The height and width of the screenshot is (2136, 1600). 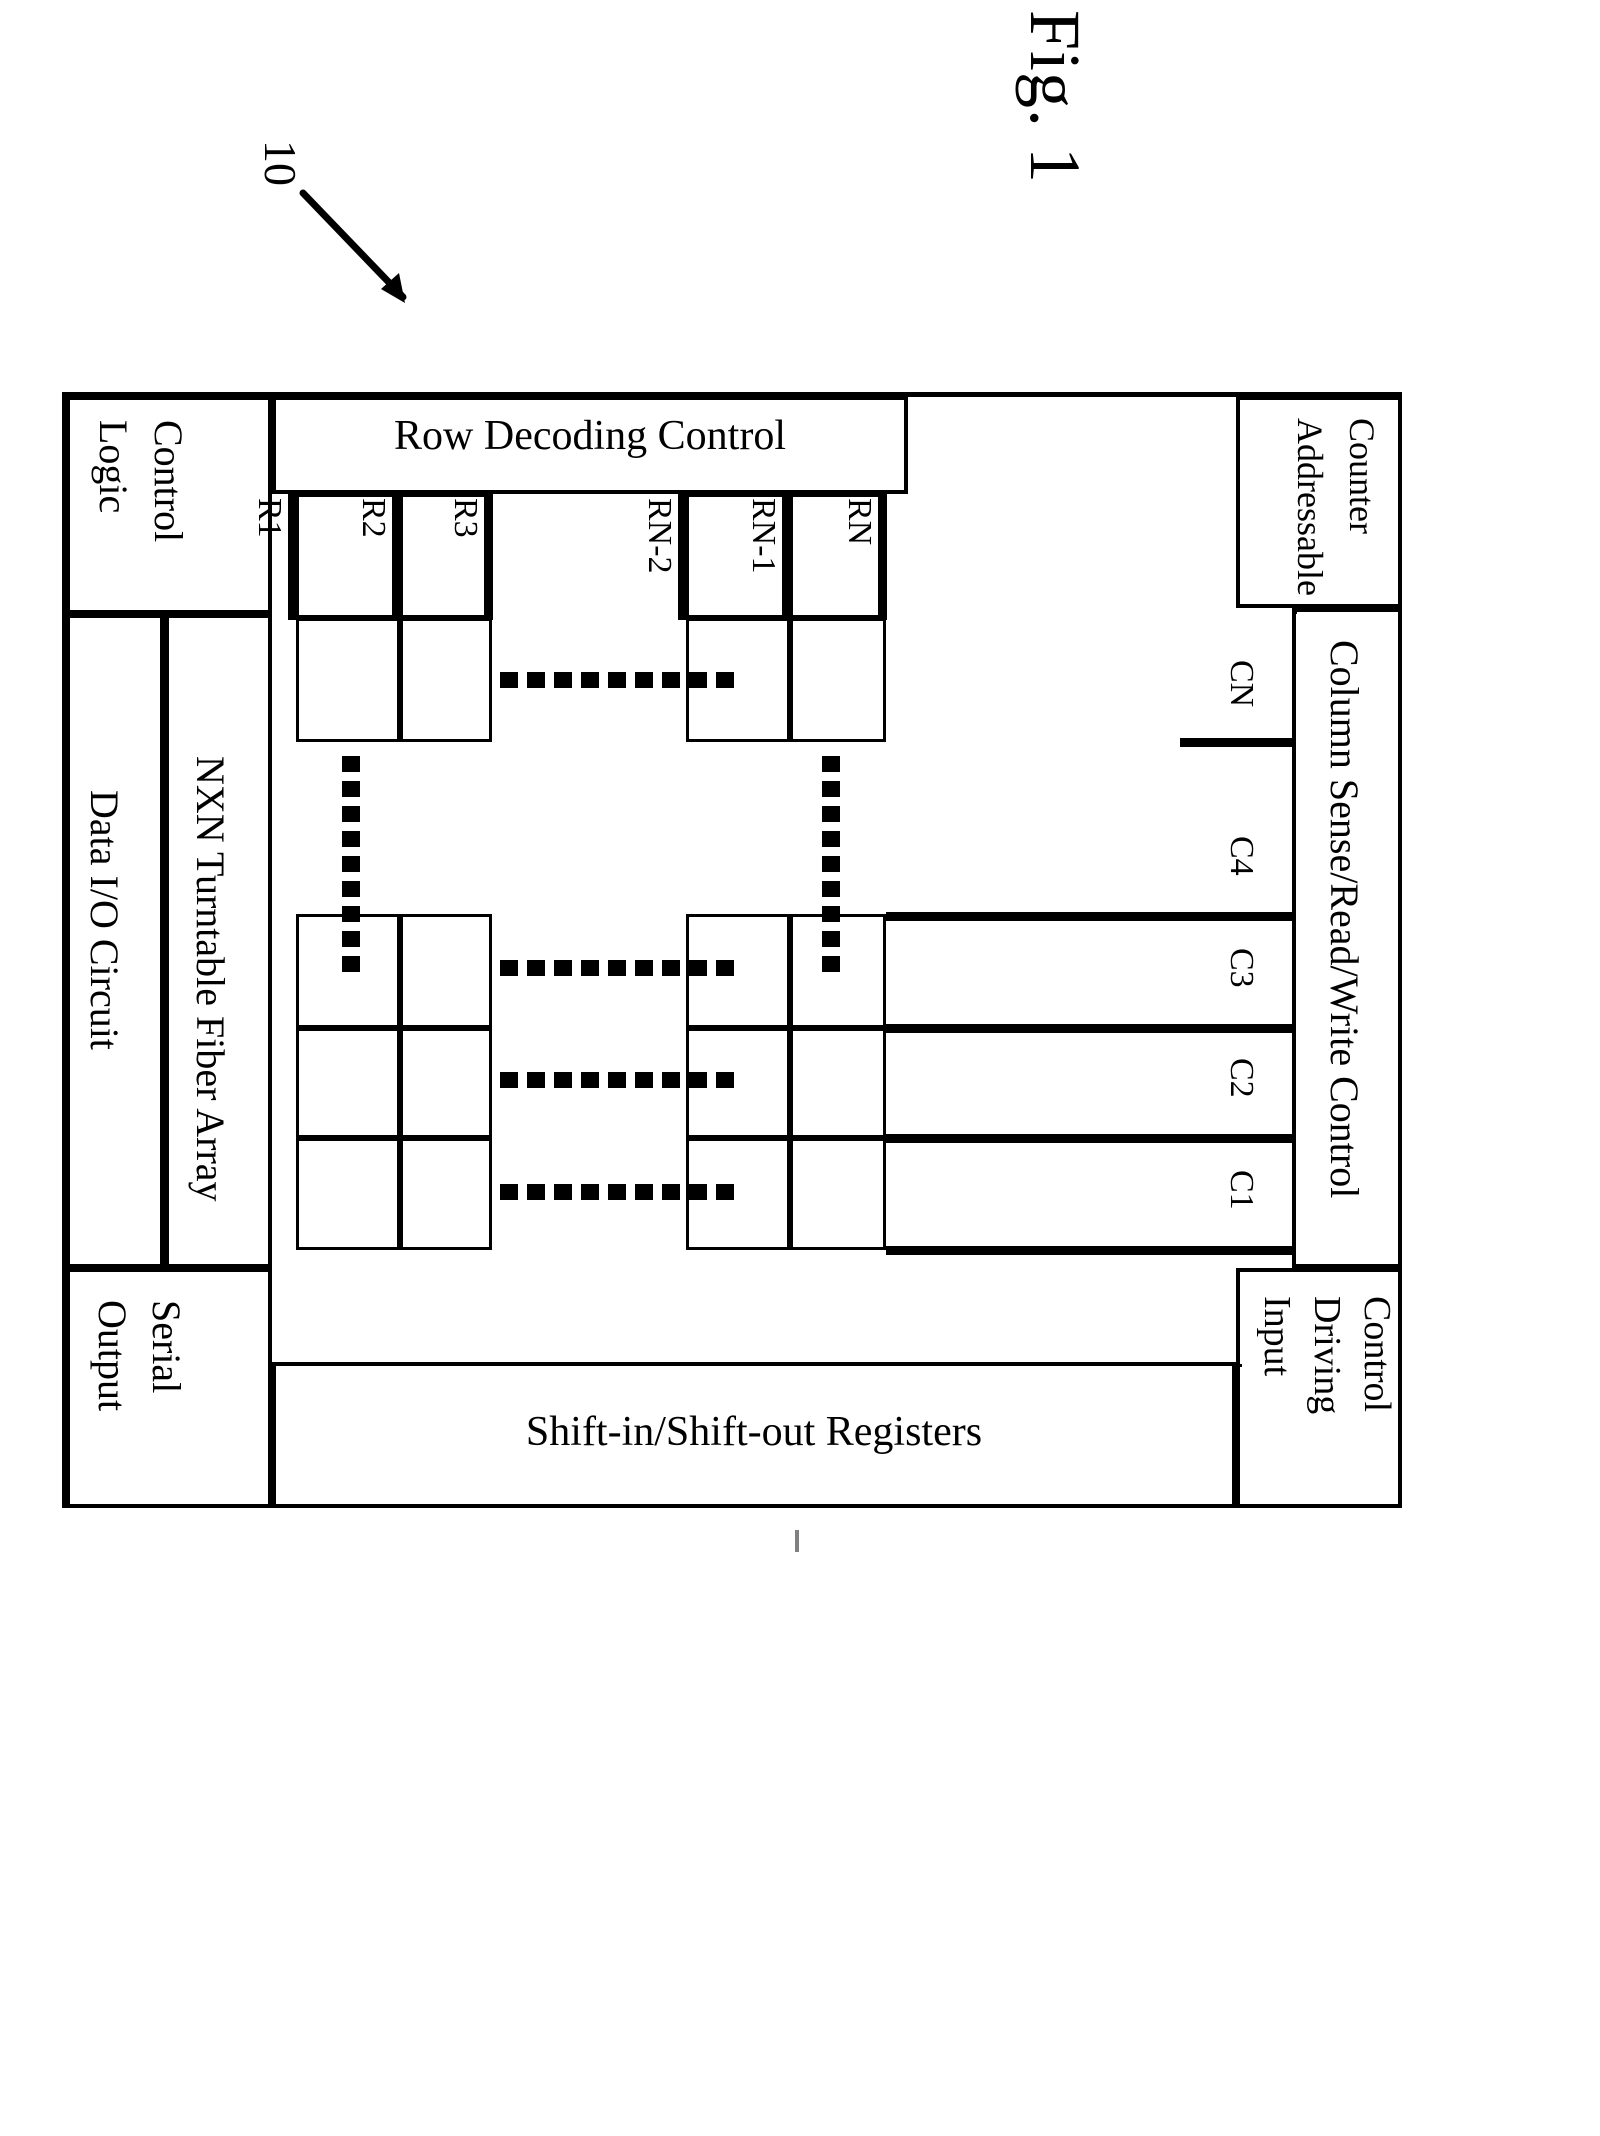 I want to click on column-label-c3: C3, so click(x=1241, y=968).